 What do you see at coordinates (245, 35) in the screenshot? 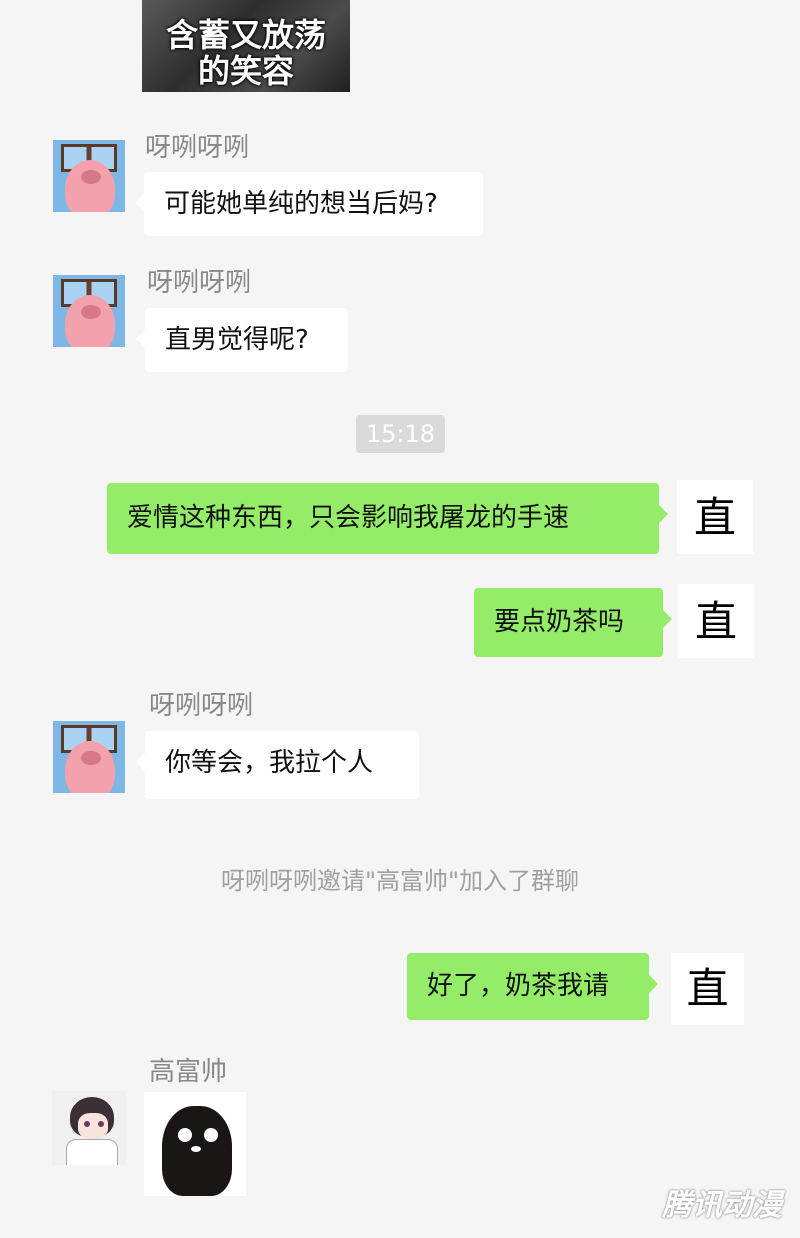
I see `image-caption-line1: 含蓄又放荡` at bounding box center [245, 35].